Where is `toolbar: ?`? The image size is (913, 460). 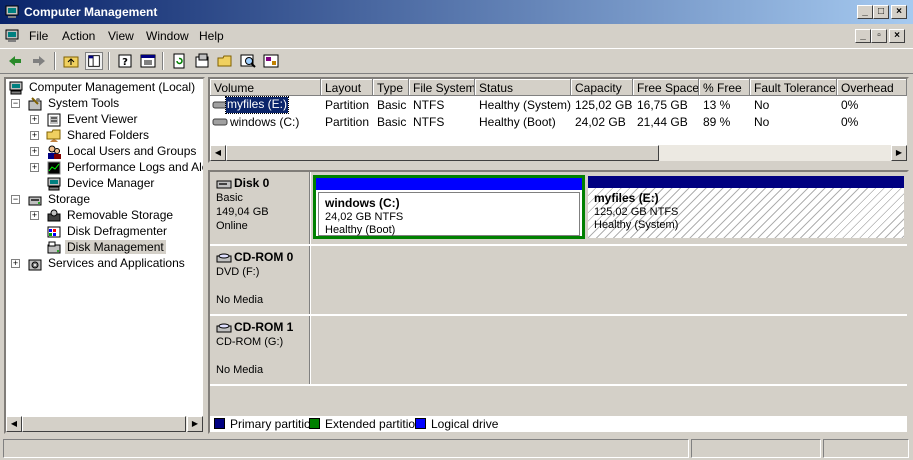
toolbar: ? is located at coordinates (456, 61).